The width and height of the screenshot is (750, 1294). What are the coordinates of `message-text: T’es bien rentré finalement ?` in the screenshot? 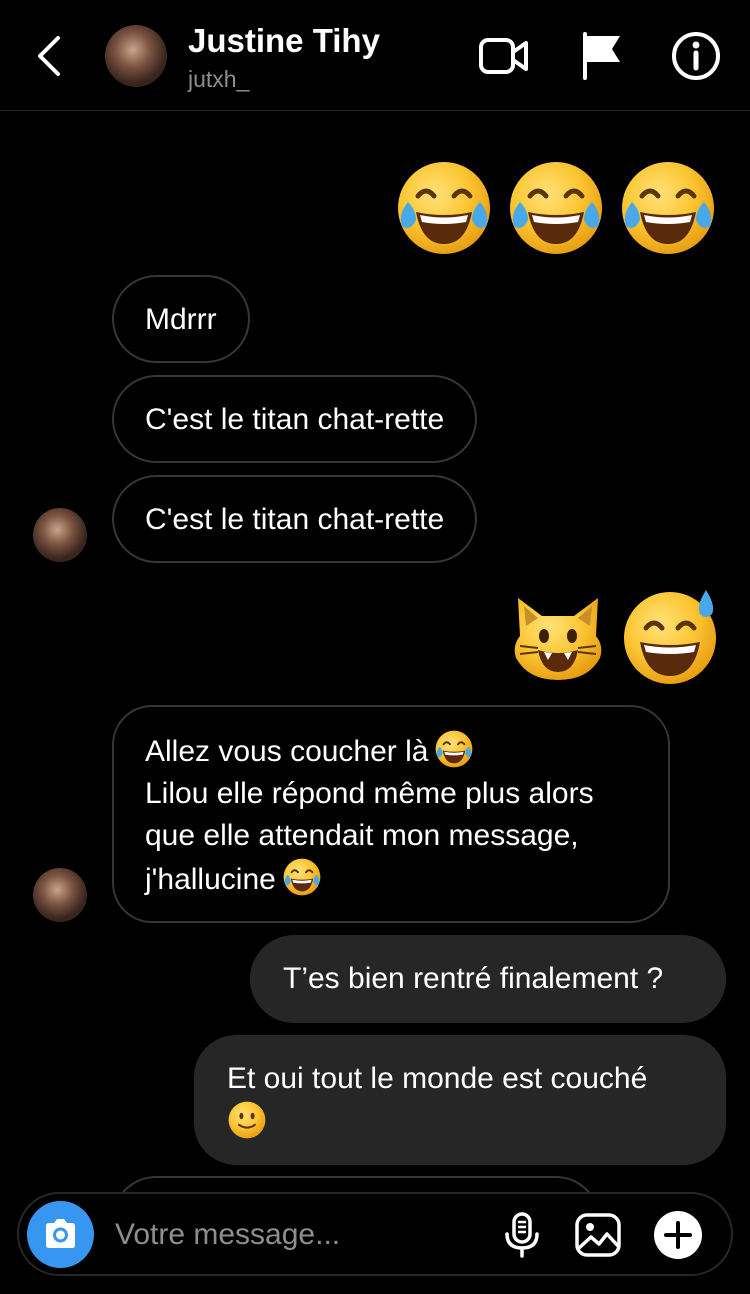 It's located at (473, 978).